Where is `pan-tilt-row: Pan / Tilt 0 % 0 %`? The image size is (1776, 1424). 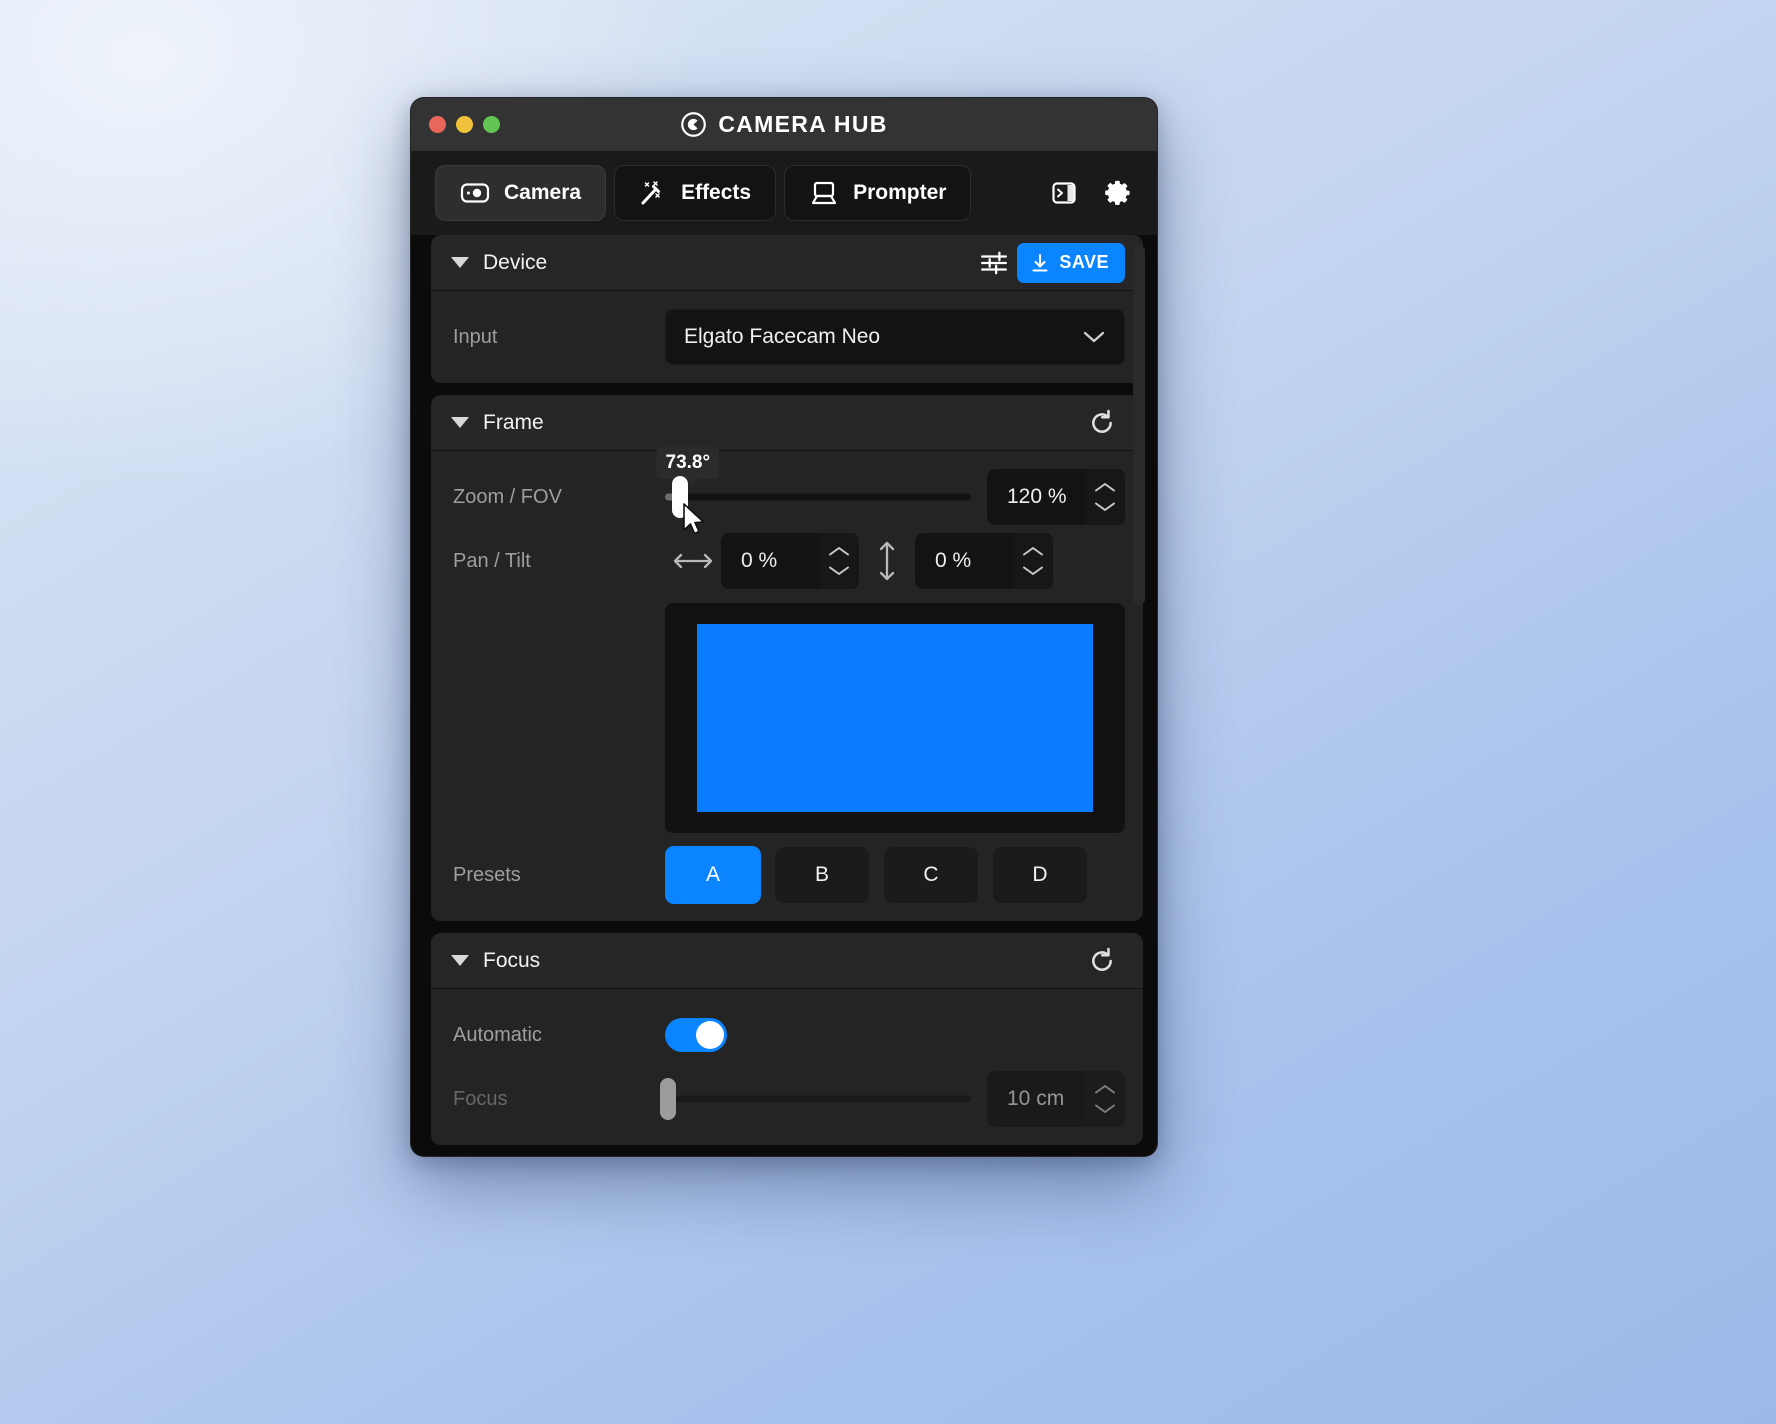
pan-tilt-row: Pan / Tilt 0 % 0 % is located at coordinates (787, 561).